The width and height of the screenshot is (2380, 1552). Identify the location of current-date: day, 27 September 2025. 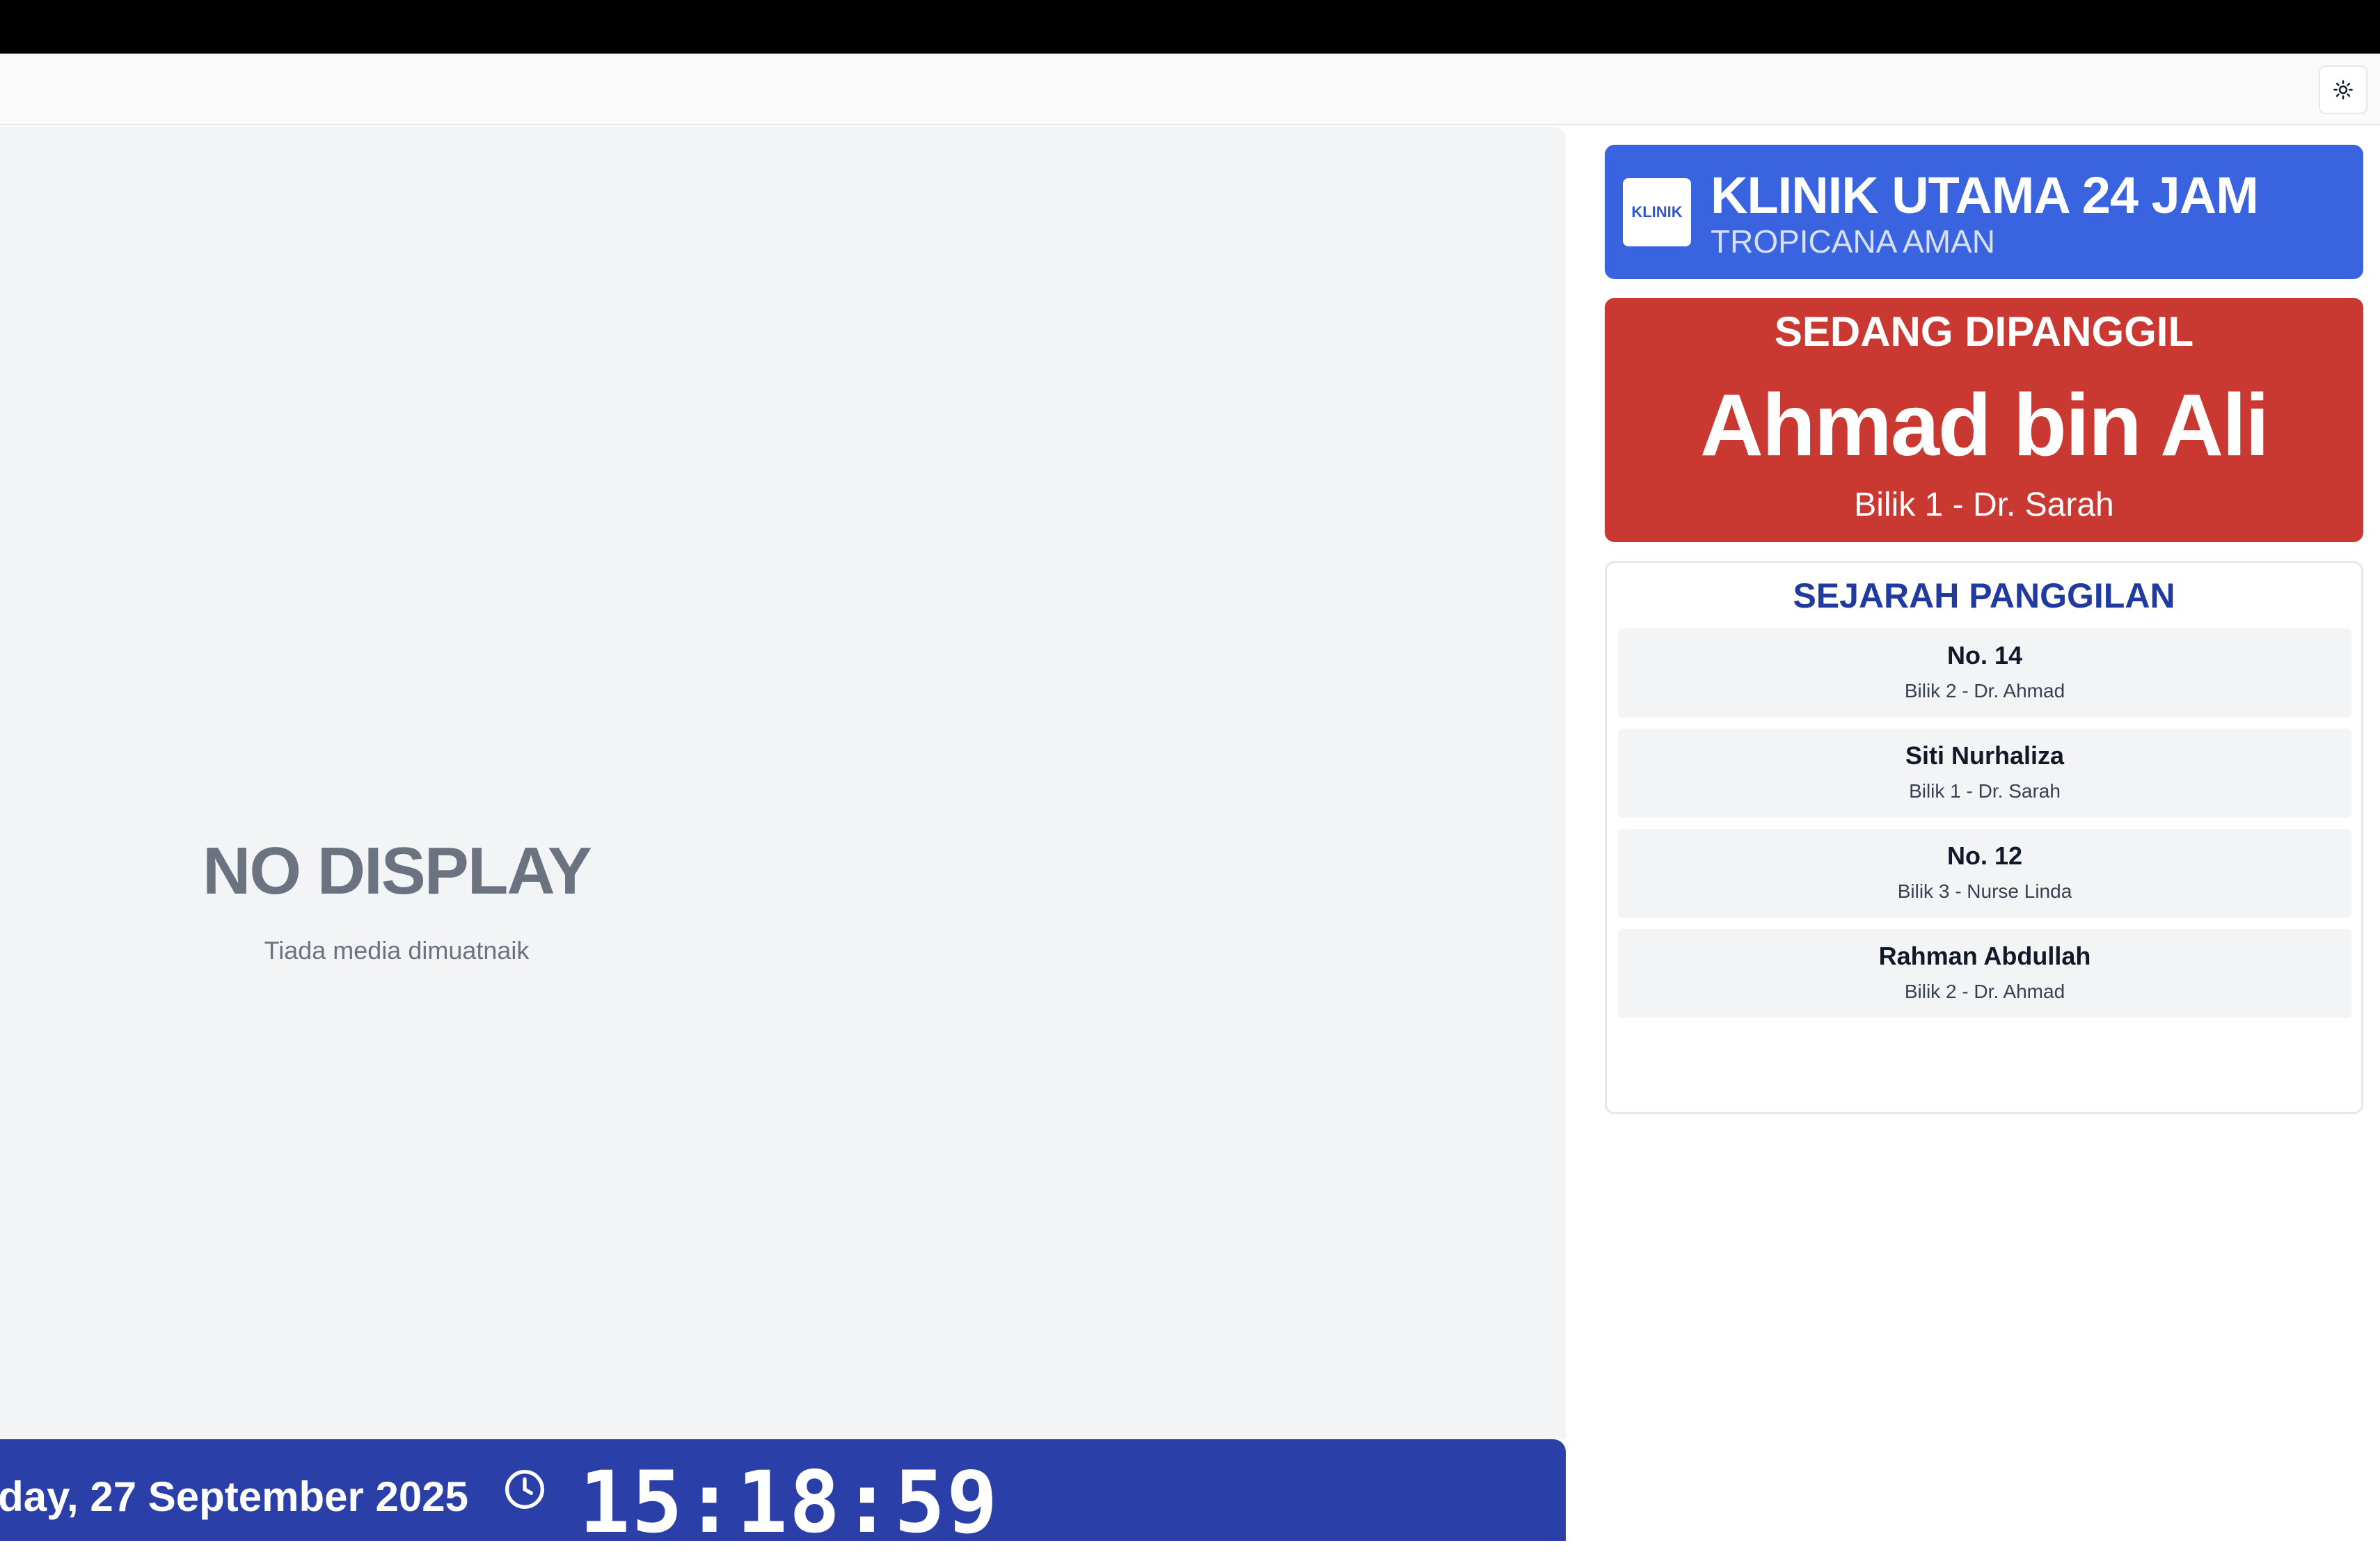
(234, 1496).